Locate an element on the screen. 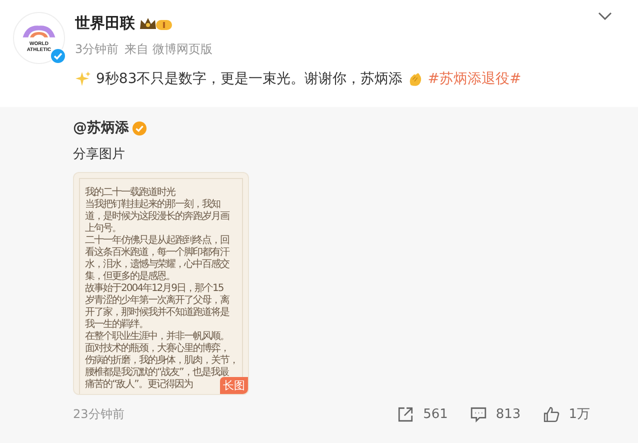  crown-badge-icon is located at coordinates (156, 24).